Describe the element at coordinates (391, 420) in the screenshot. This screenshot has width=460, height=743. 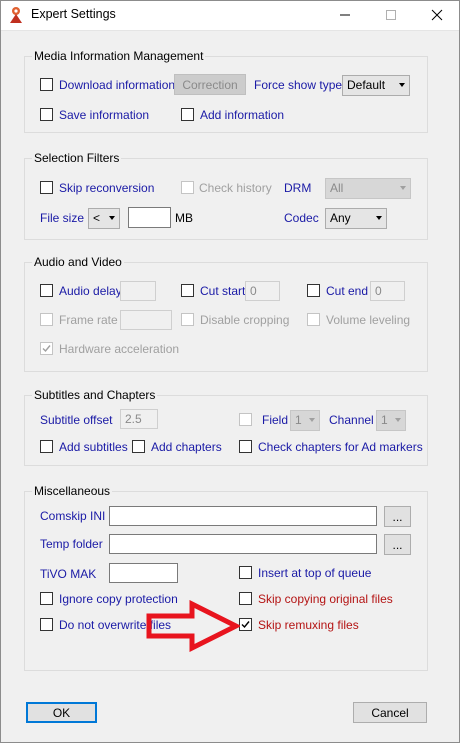
I see `channel-dropdown: 1` at that location.